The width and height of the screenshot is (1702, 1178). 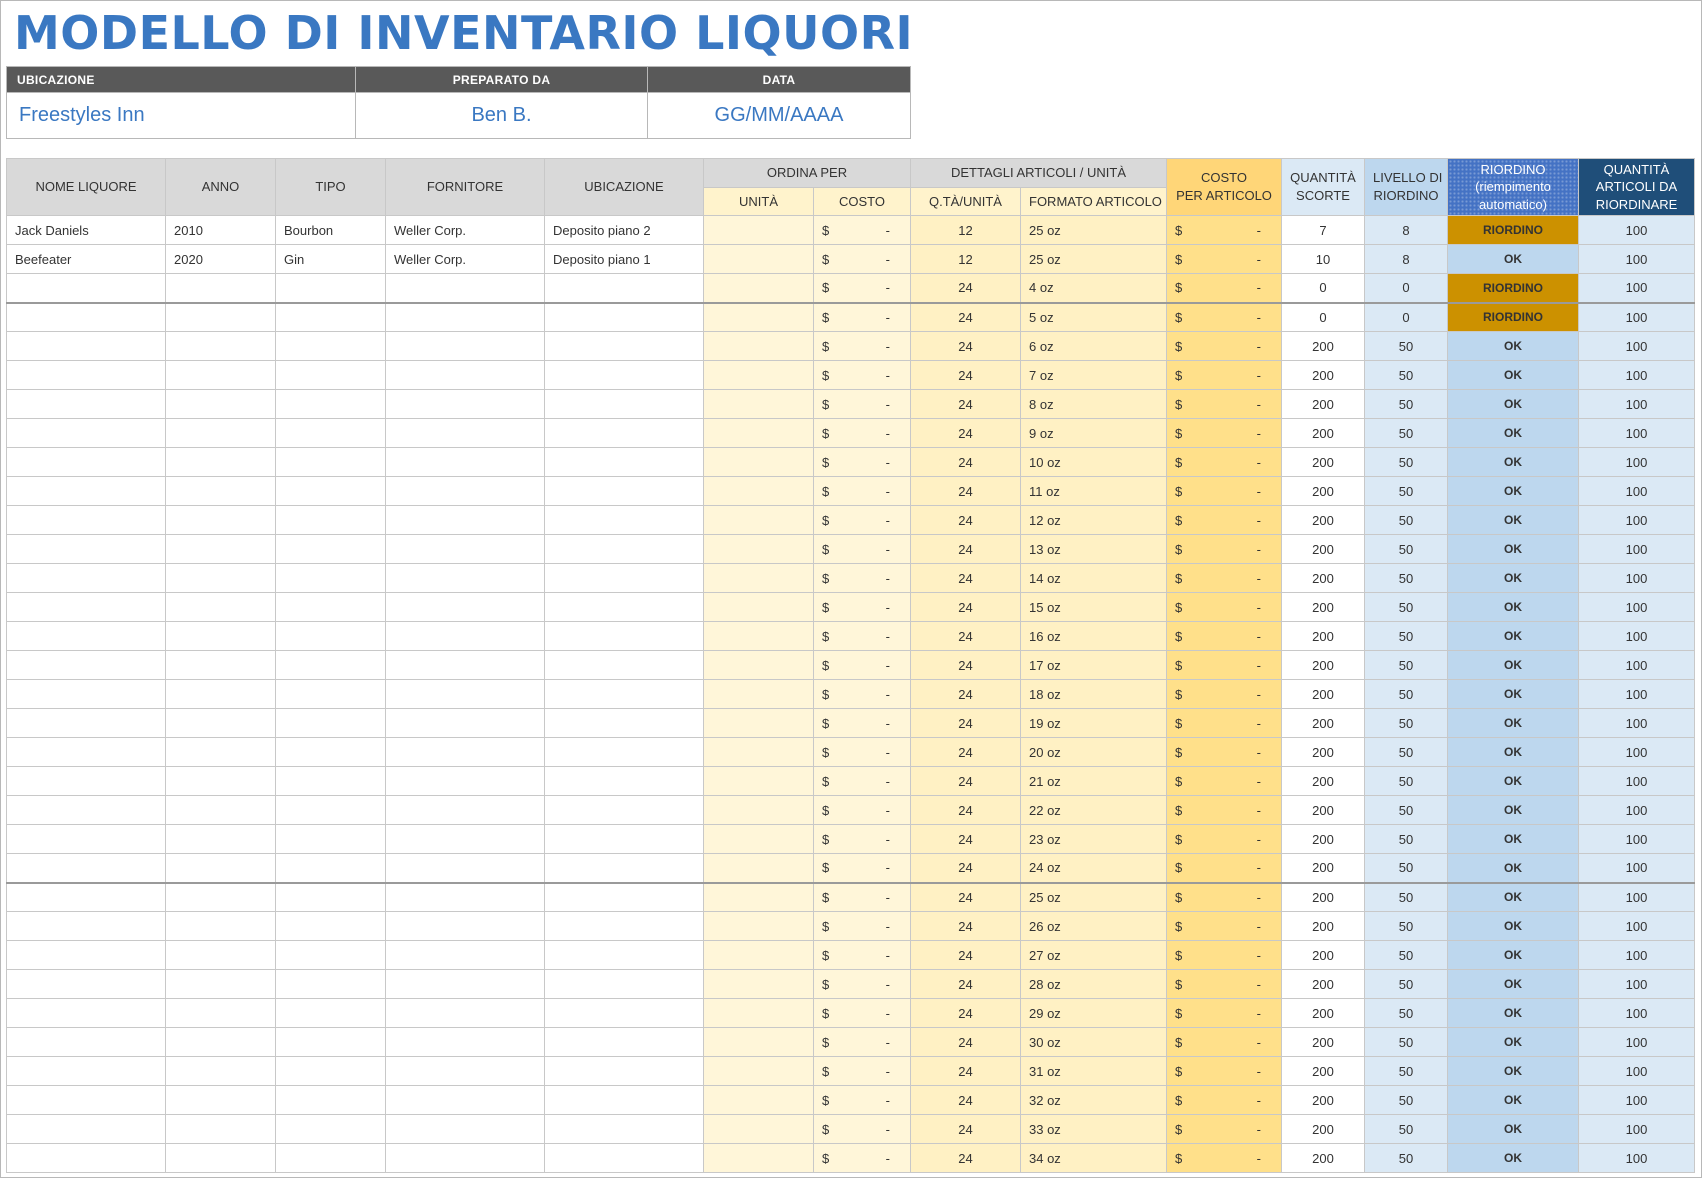 I want to click on cell-formato: 5 oz, so click(x=1093, y=316).